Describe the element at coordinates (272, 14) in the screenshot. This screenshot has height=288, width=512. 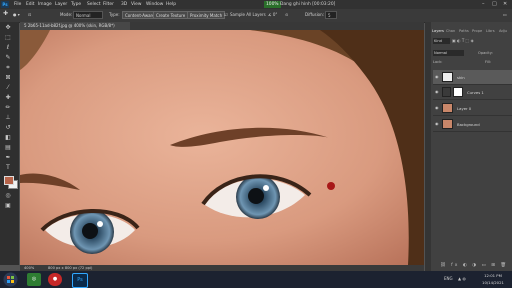
I see `angle-icon: ∡ 0°` at that location.